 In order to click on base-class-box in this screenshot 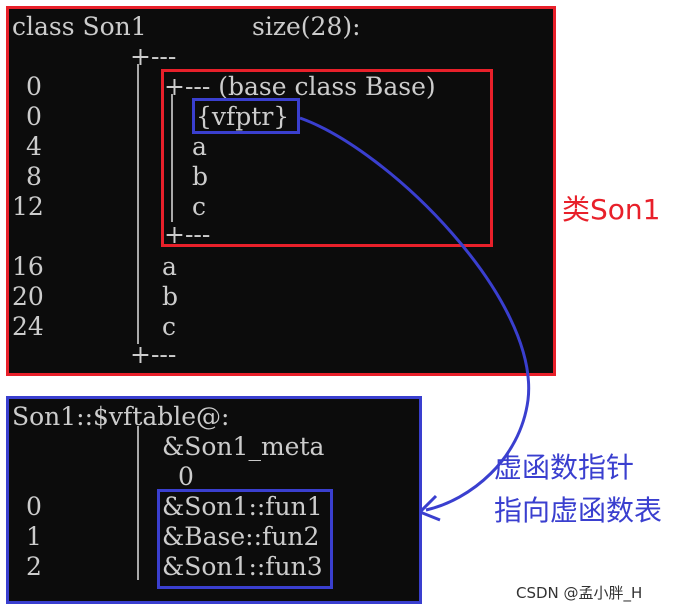, I will do `click(327, 158)`.